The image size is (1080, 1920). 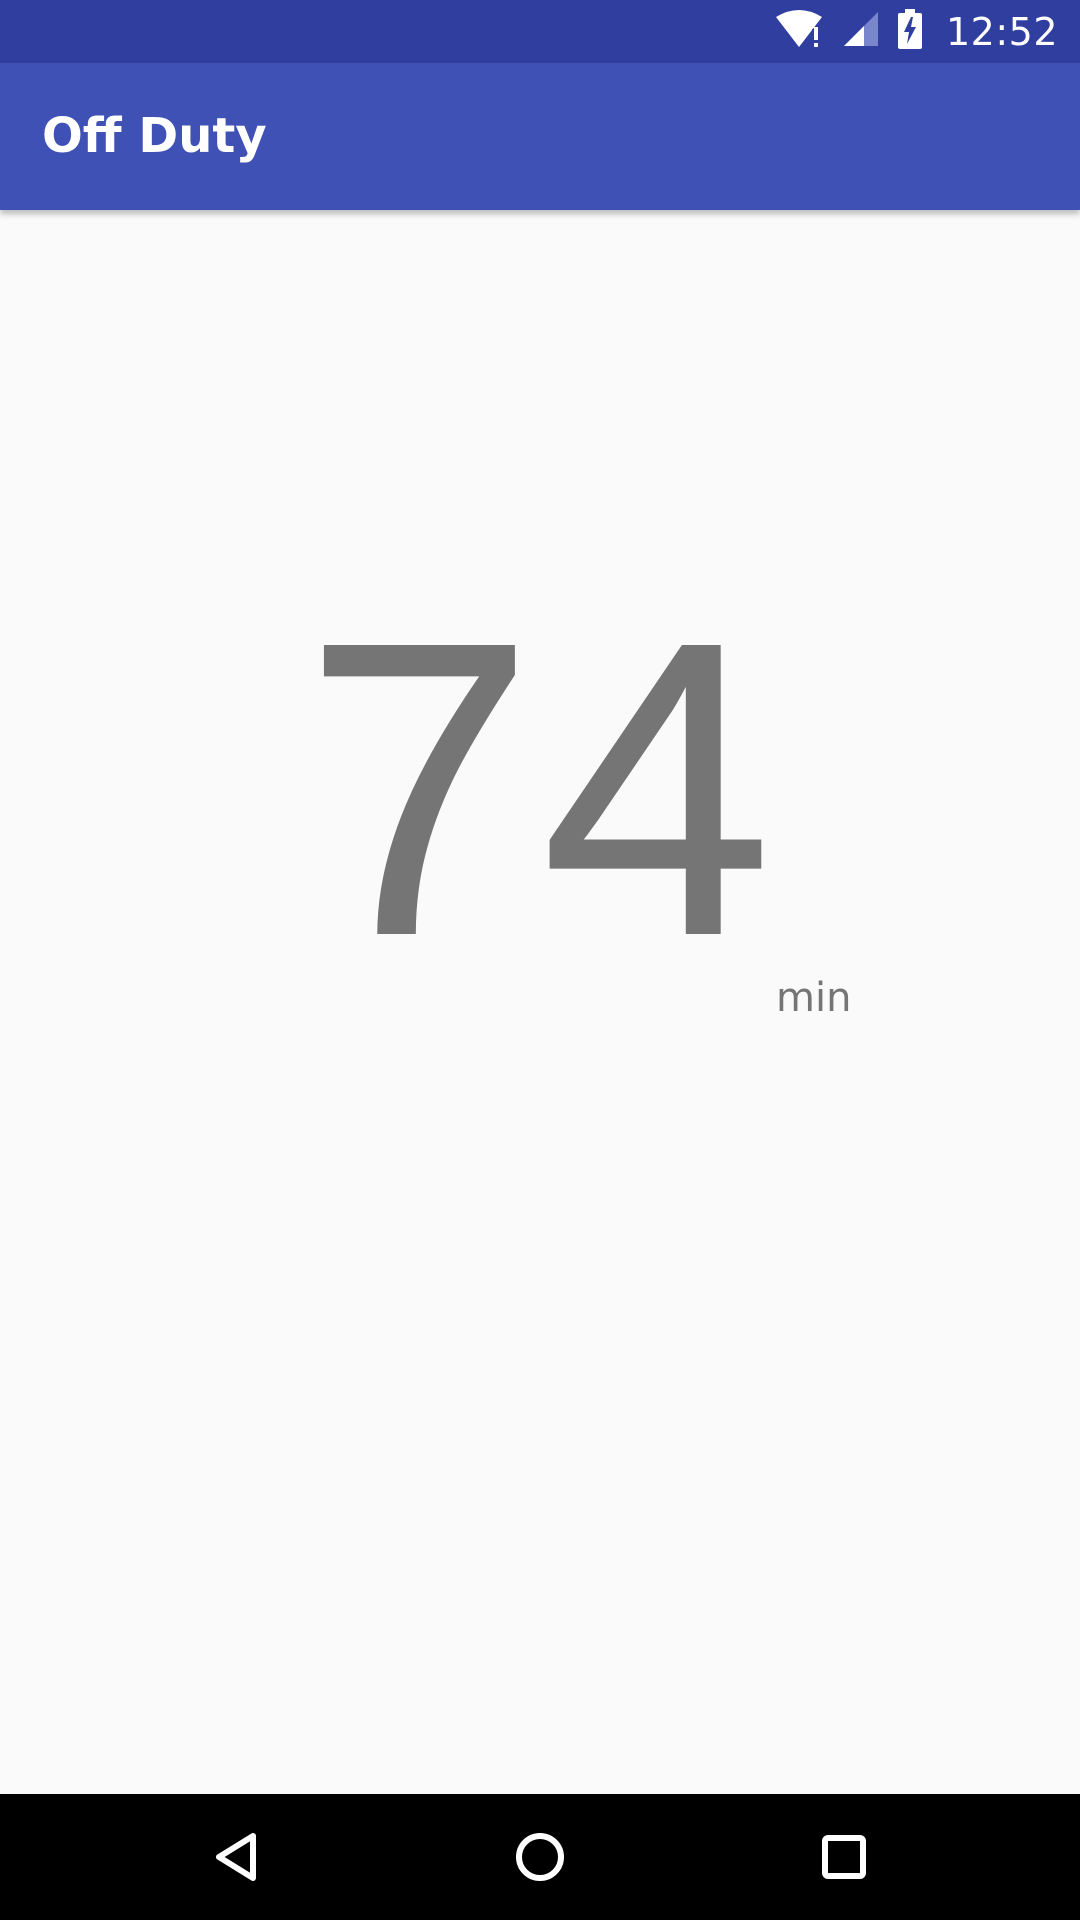 I want to click on recents-icon, so click(x=844, y=1857).